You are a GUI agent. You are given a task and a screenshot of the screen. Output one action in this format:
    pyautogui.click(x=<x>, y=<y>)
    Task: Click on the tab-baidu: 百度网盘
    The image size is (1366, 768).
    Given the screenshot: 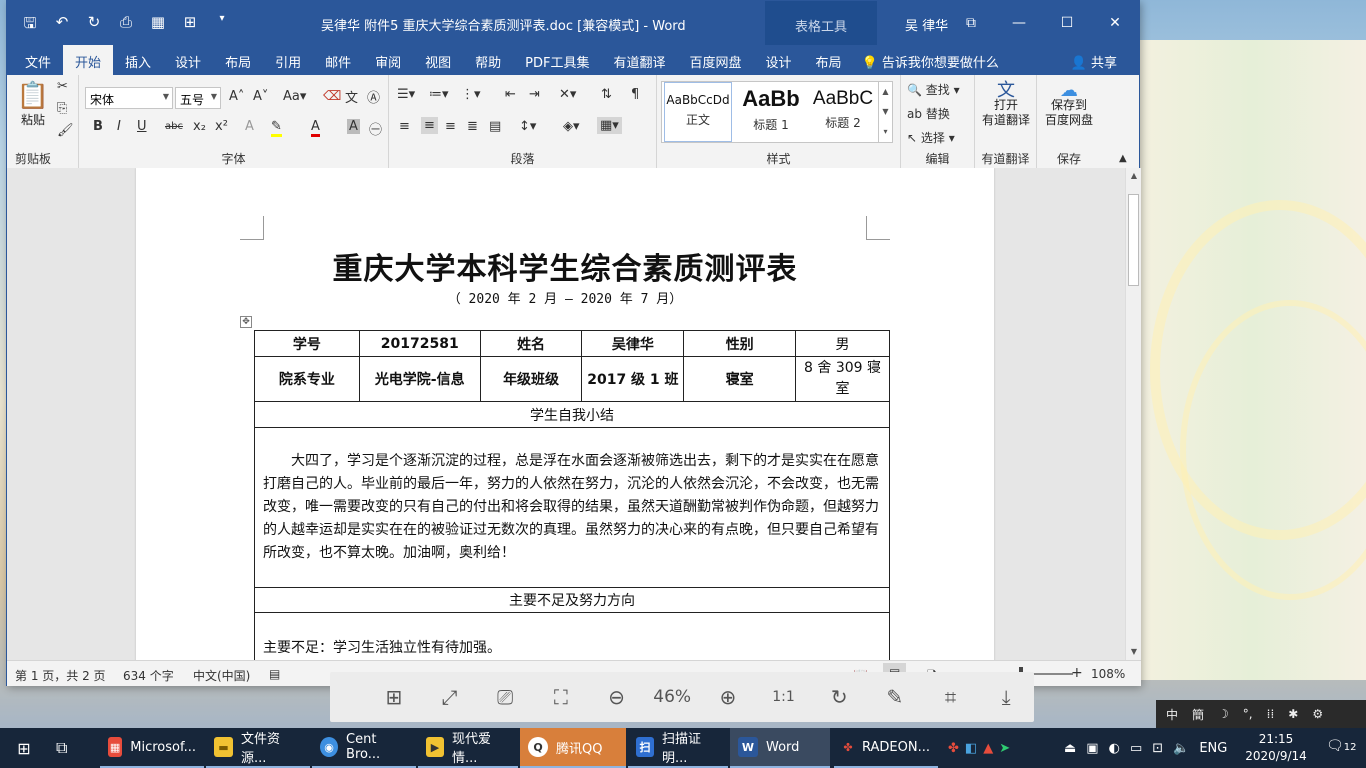 What is the action you would take?
    pyautogui.click(x=716, y=60)
    